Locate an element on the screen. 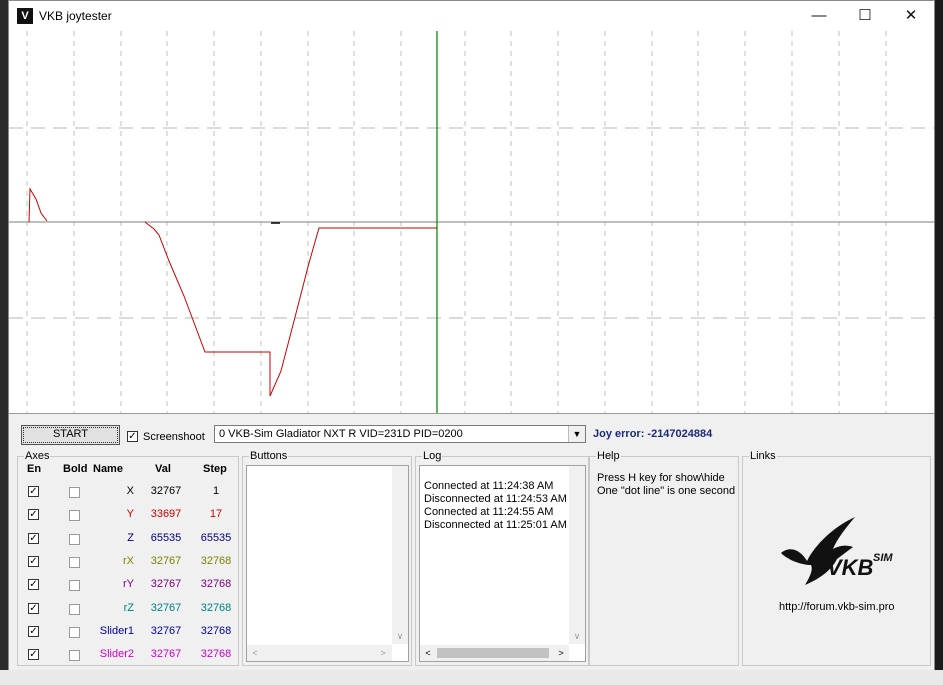  screenshot-checkbox: ✓ is located at coordinates (132, 436).